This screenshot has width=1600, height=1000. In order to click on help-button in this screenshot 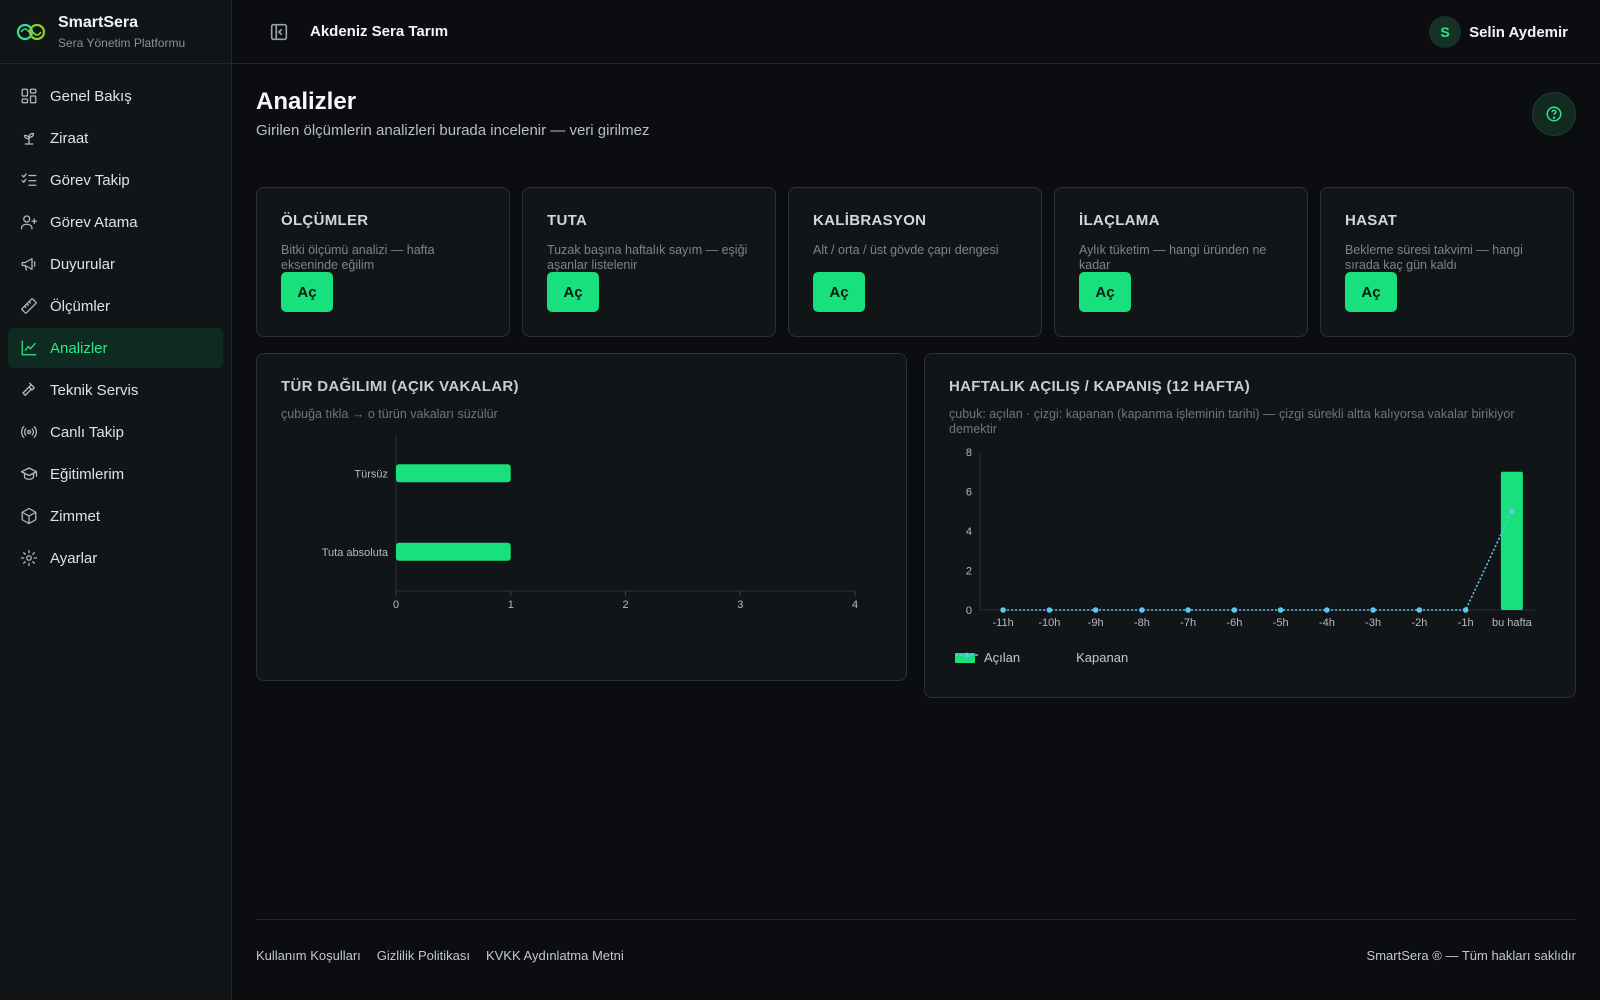, I will do `click(1554, 114)`.